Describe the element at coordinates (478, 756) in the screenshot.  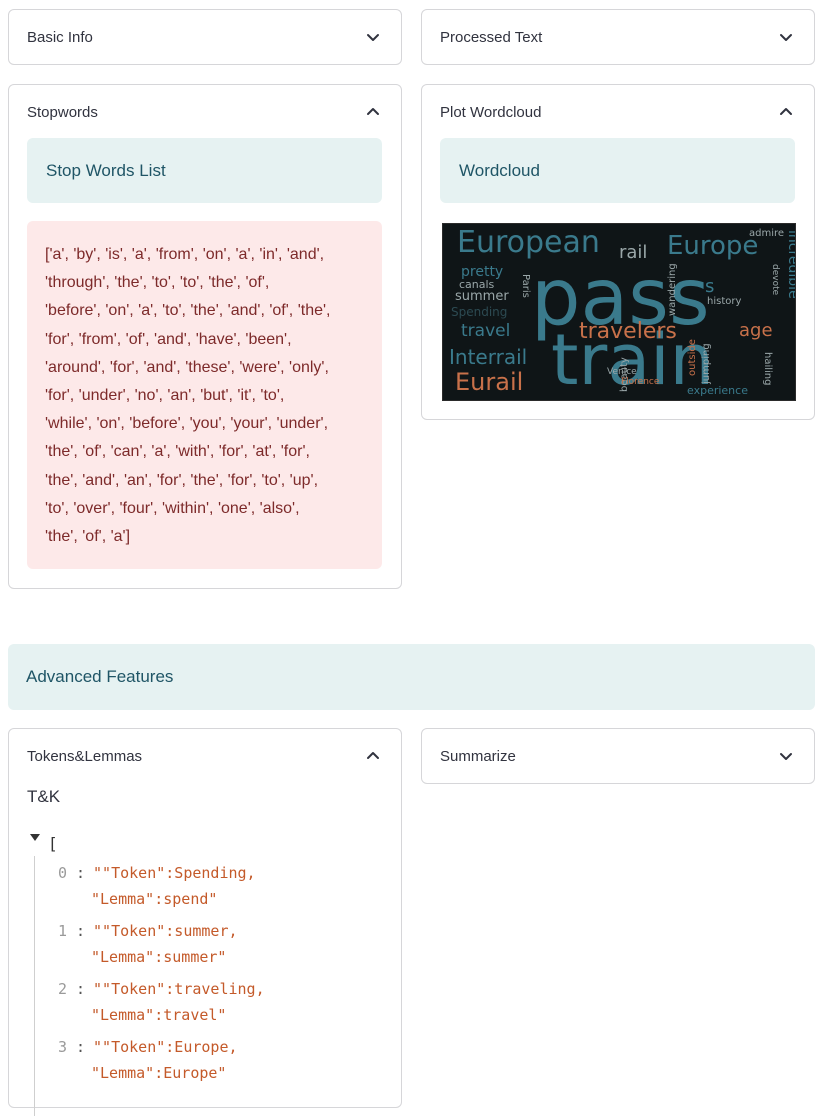
I see `summarize-label: Summarize` at that location.